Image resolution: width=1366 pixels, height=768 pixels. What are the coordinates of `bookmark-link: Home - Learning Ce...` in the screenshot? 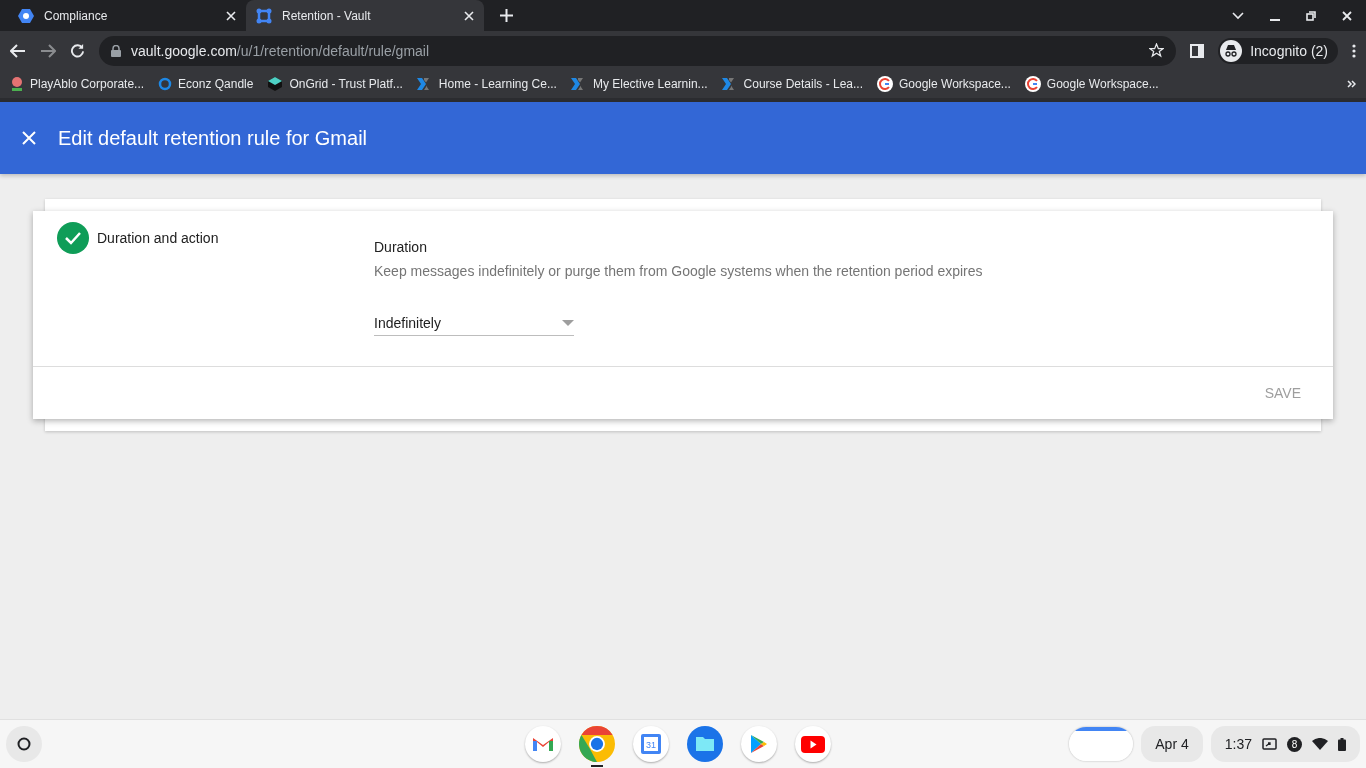 It's located at (486, 84).